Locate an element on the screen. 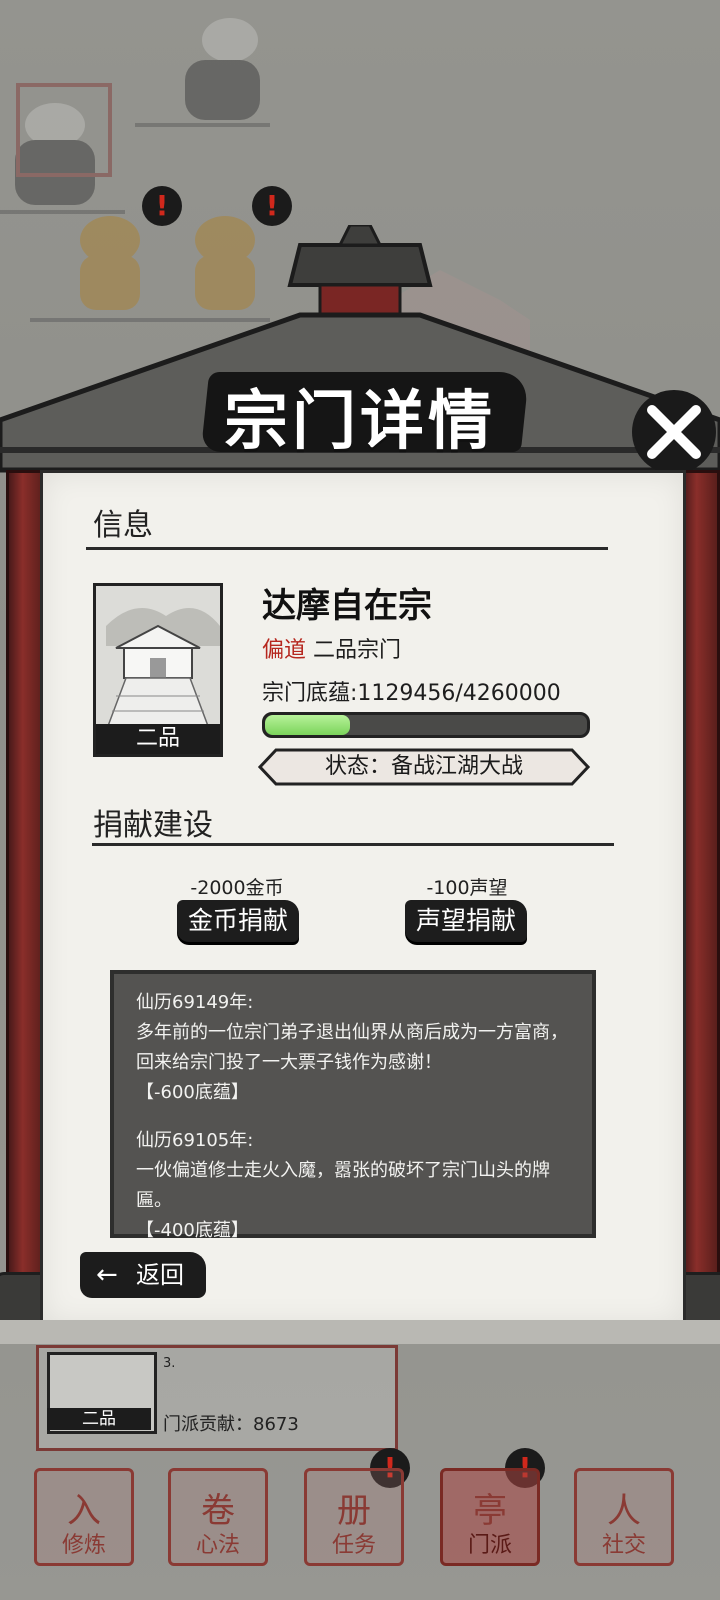 The image size is (720, 1600). sect-foundation: 宗门底蕴:1129456/4260000 is located at coordinates (411, 693).